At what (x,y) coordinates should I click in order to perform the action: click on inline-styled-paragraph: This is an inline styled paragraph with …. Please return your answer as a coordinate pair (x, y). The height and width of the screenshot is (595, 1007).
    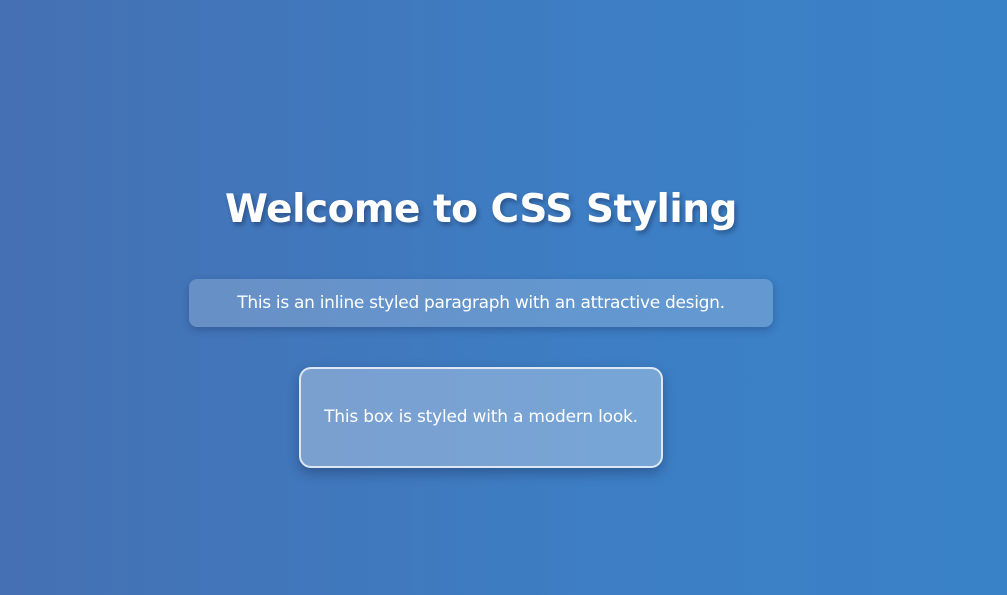
    Looking at the image, I should click on (481, 303).